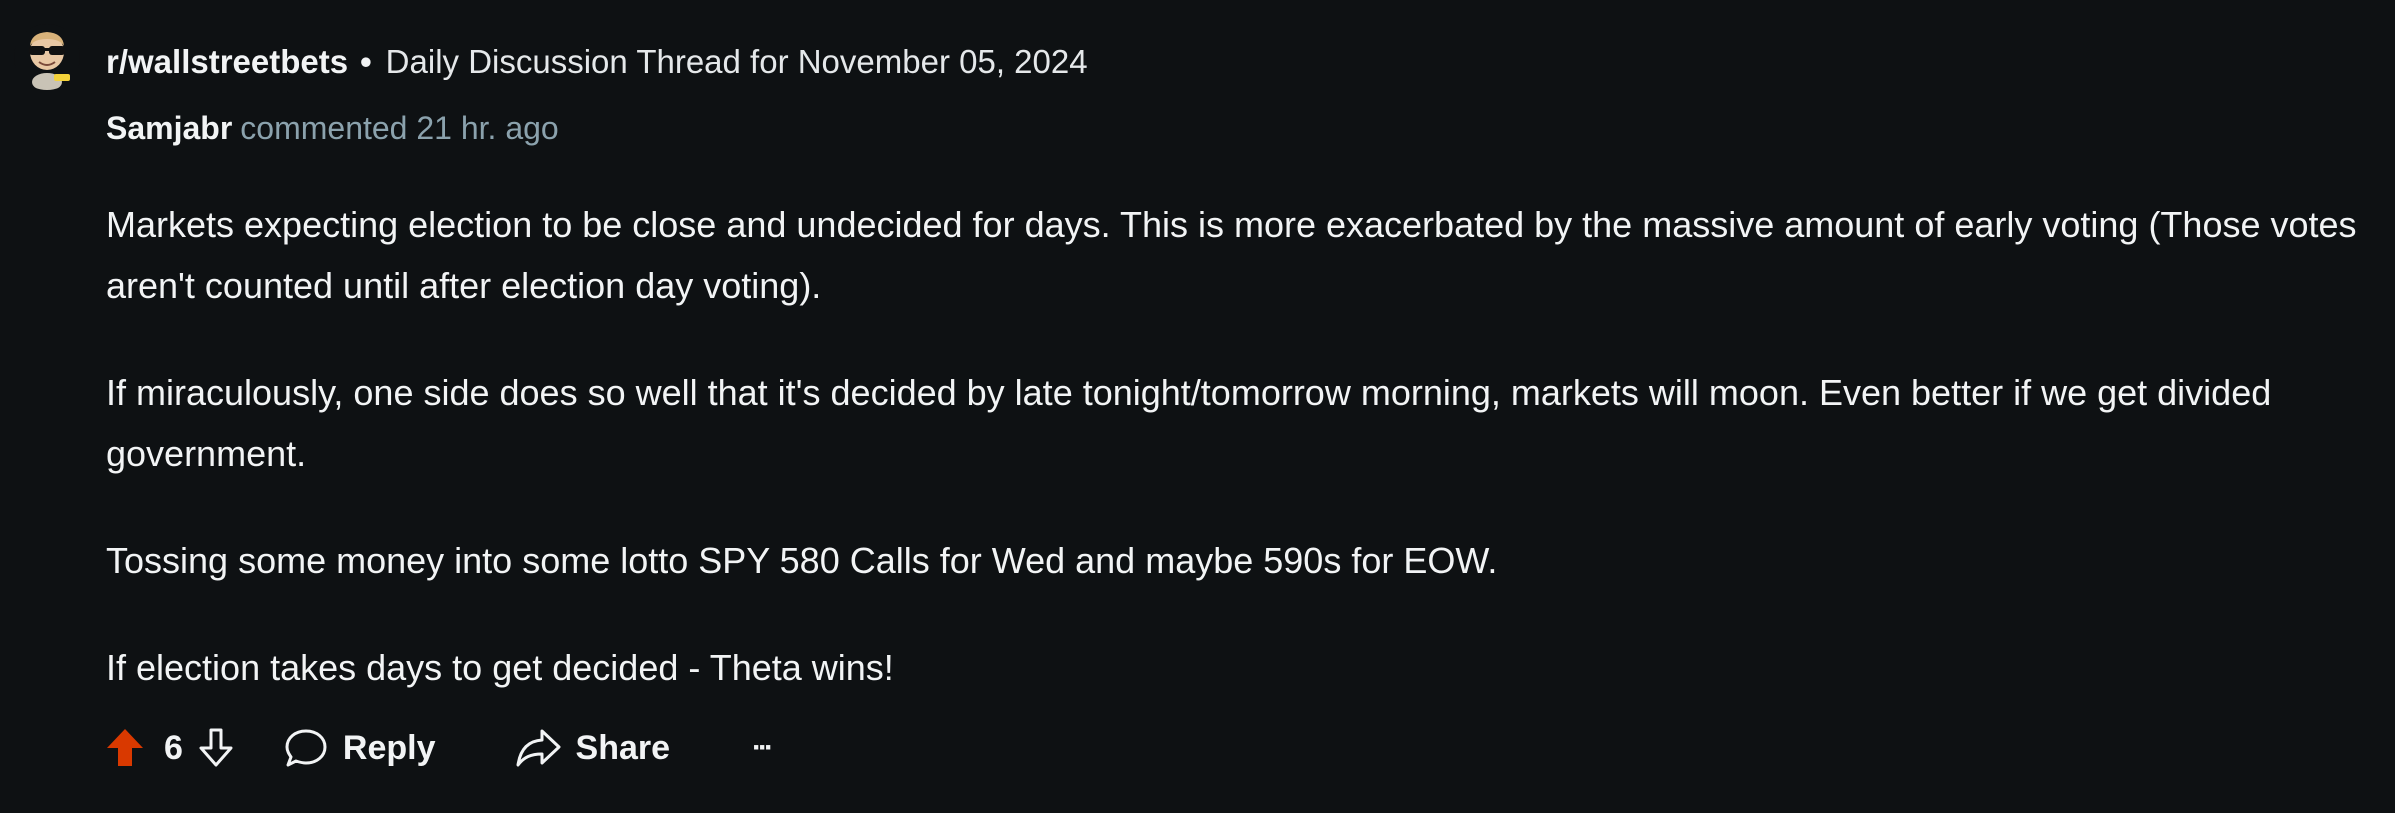 The height and width of the screenshot is (813, 2395). I want to click on snoo-sunglasses-avatar-icon, so click(49, 61).